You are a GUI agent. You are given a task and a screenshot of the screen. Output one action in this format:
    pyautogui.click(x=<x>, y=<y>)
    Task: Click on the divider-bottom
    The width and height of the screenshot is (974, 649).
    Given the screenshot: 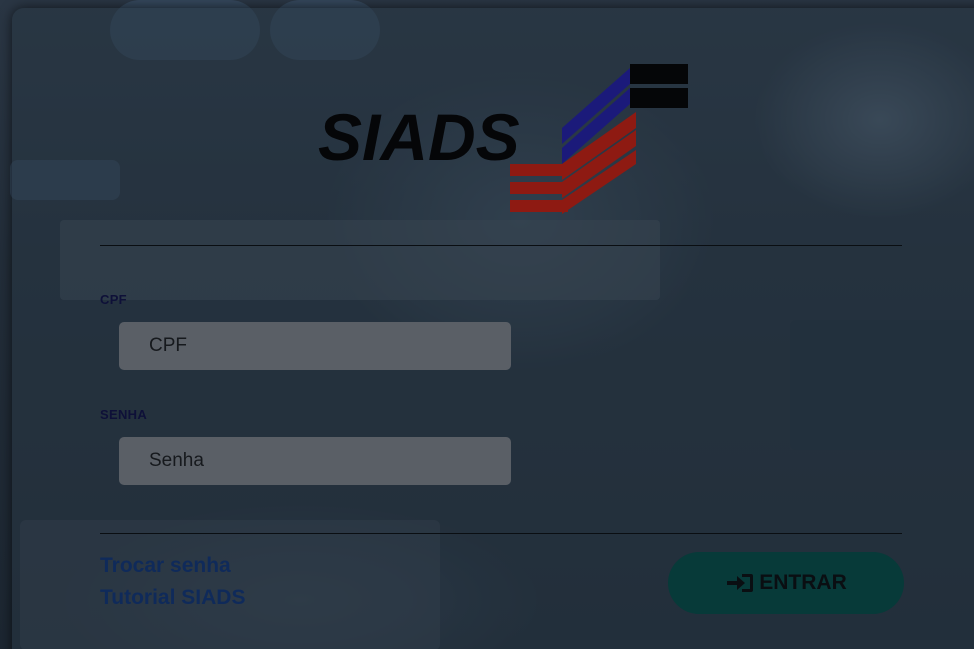 What is the action you would take?
    pyautogui.click(x=501, y=533)
    